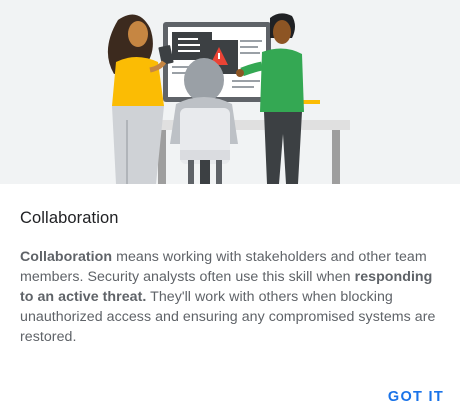 The width and height of the screenshot is (460, 415). What do you see at coordinates (69, 218) in the screenshot?
I see `dialog-title: Collaboration` at bounding box center [69, 218].